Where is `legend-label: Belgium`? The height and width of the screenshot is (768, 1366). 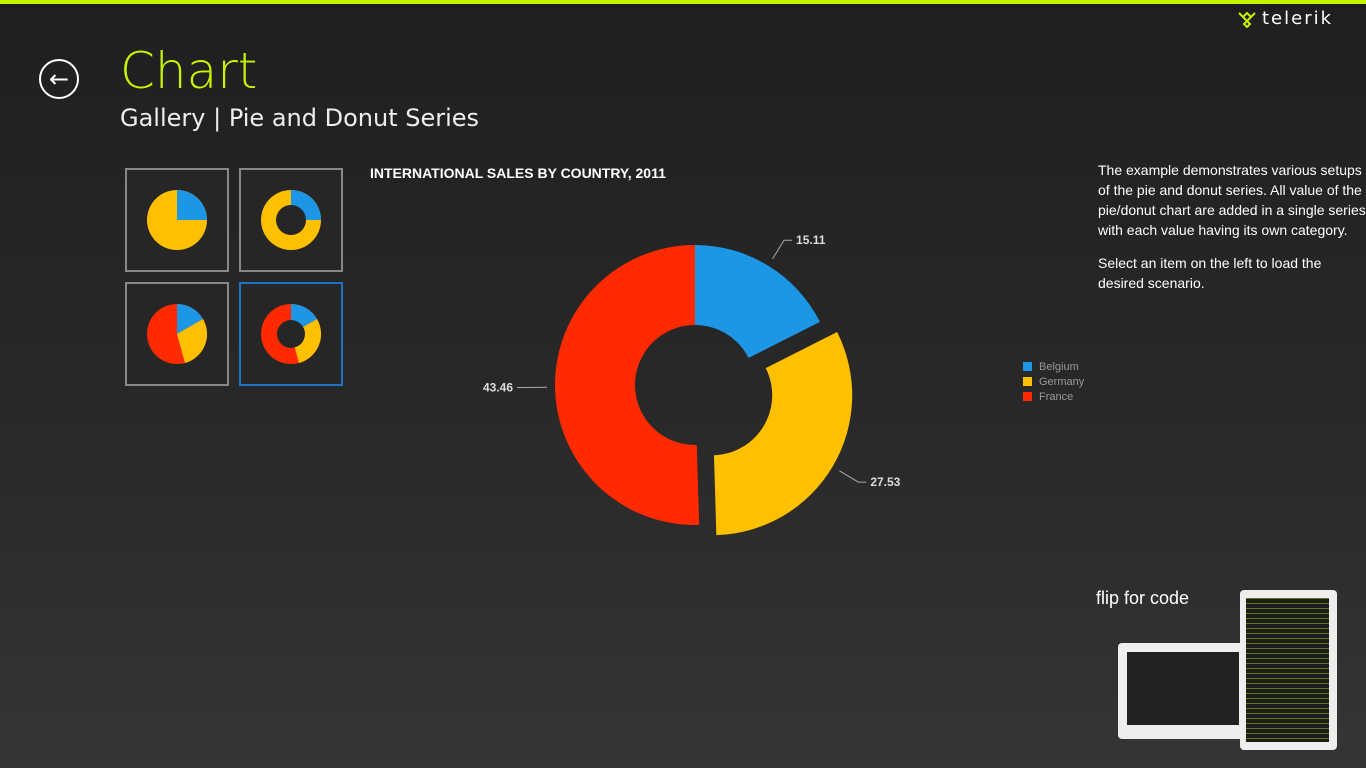
legend-label: Belgium is located at coordinates (1059, 366).